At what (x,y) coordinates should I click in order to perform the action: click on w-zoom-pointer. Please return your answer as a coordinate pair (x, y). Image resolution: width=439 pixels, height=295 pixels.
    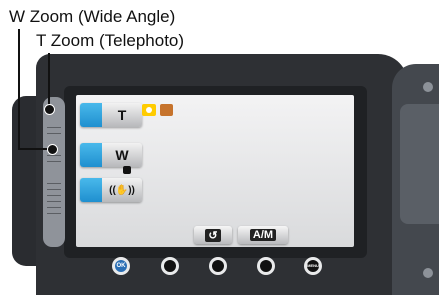
    Looking at the image, I should click on (52, 149).